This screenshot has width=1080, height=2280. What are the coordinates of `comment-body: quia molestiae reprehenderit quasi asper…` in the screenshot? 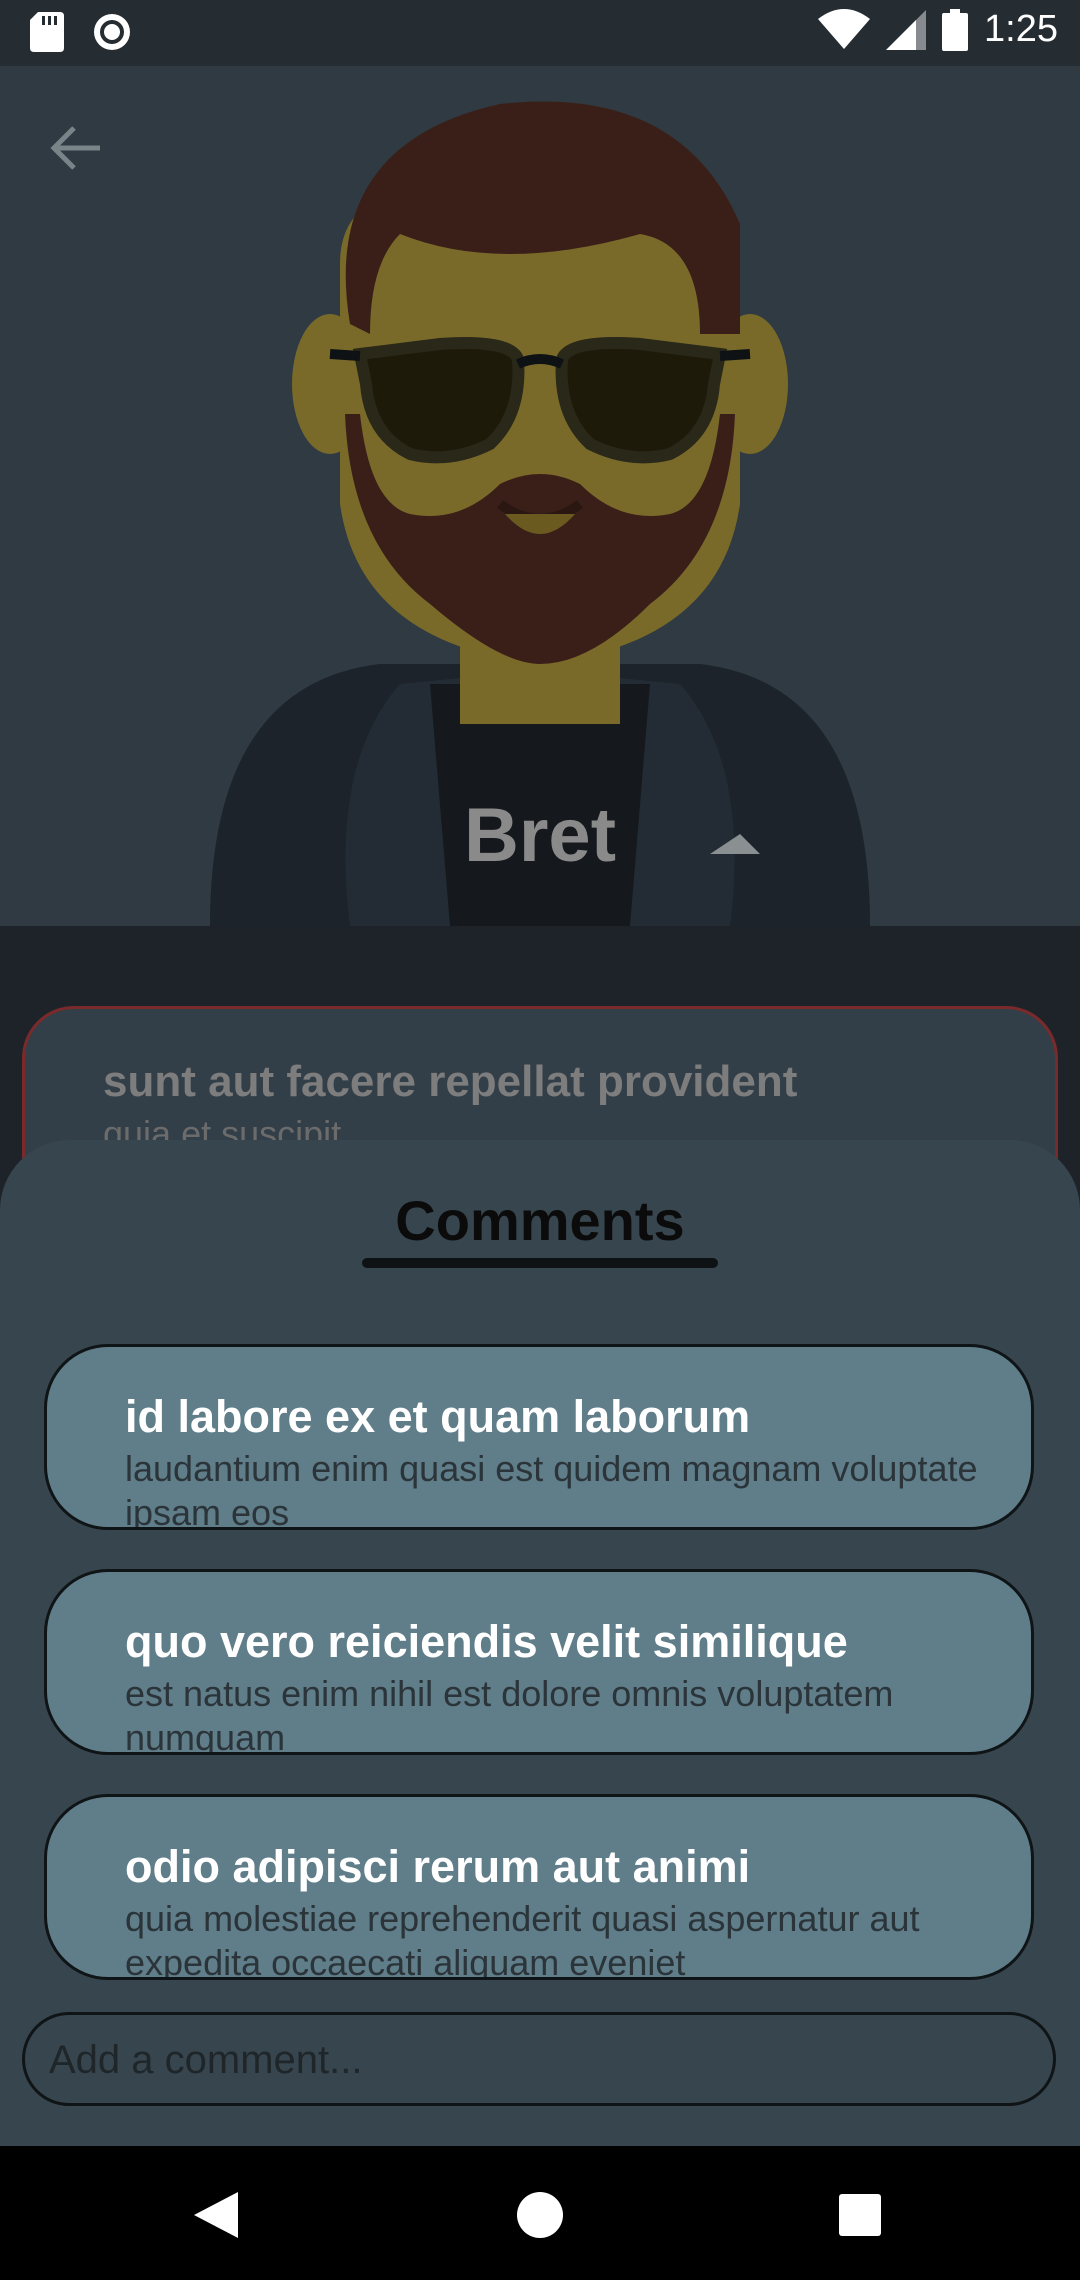 It's located at (522, 1939).